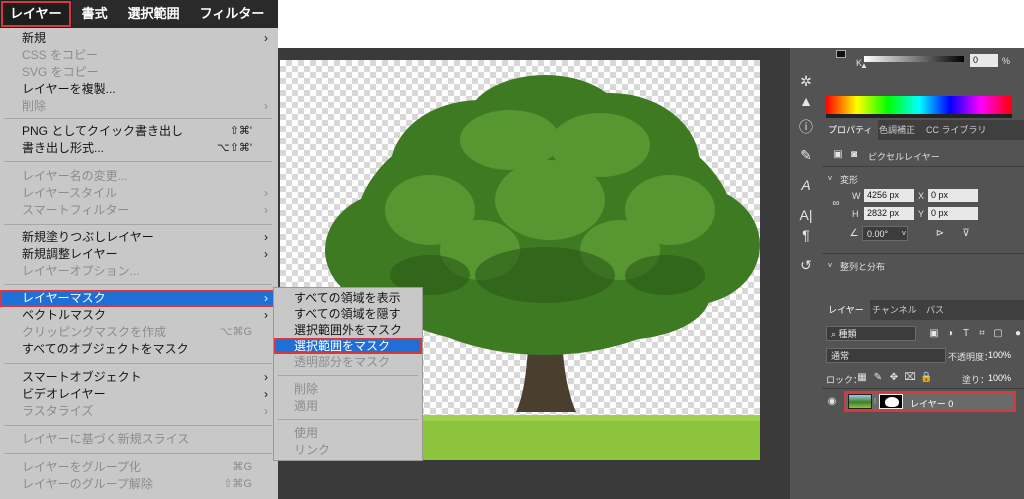 The width and height of the screenshot is (1024, 499). Describe the element at coordinates (894, 310) in the screenshot. I see `tab-channels: チャンネル` at that location.